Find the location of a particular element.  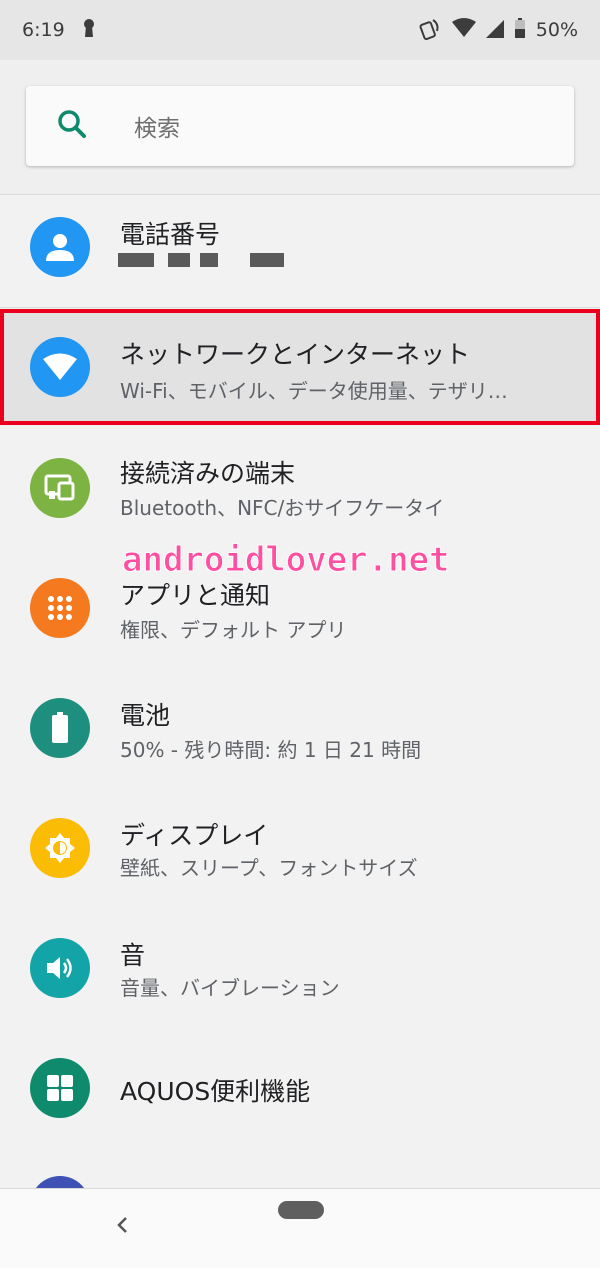

wifi-status-icon is located at coordinates (463, 30).